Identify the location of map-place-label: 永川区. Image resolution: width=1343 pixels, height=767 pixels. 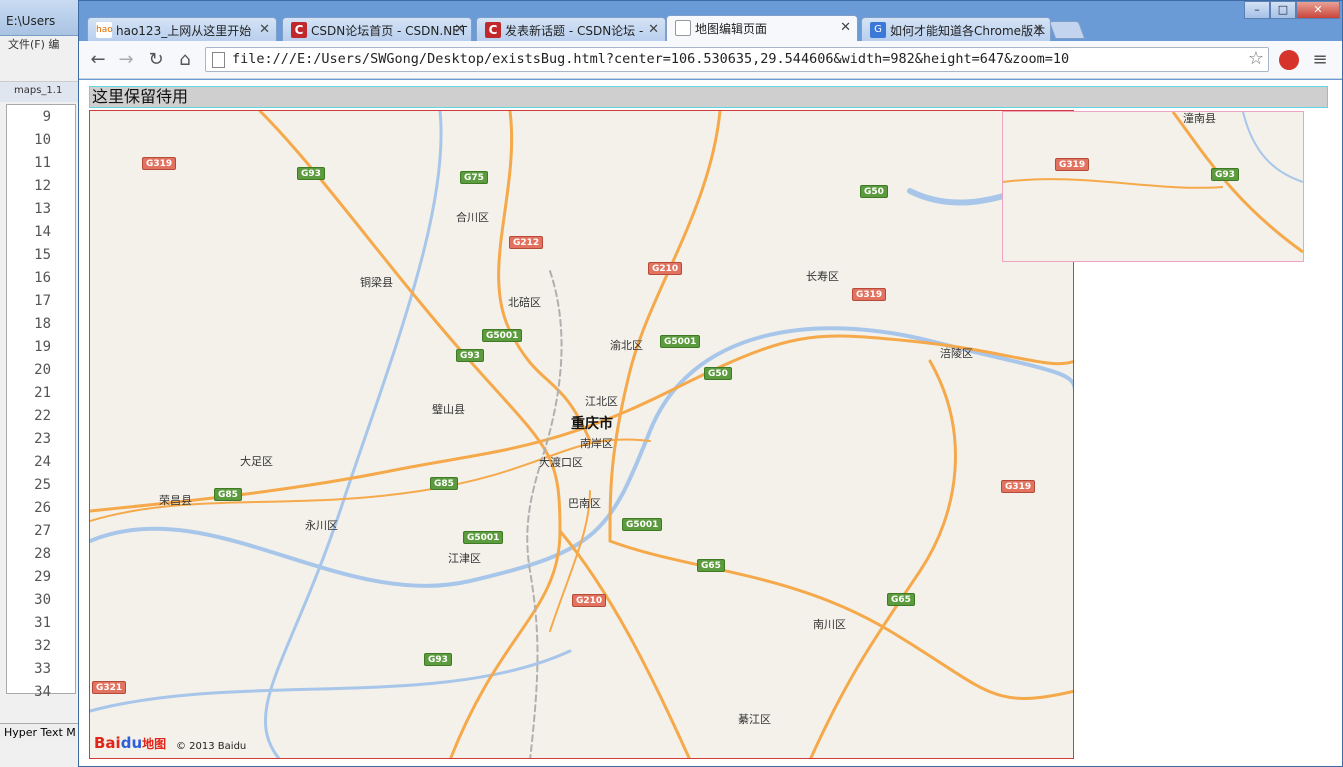
(321, 525).